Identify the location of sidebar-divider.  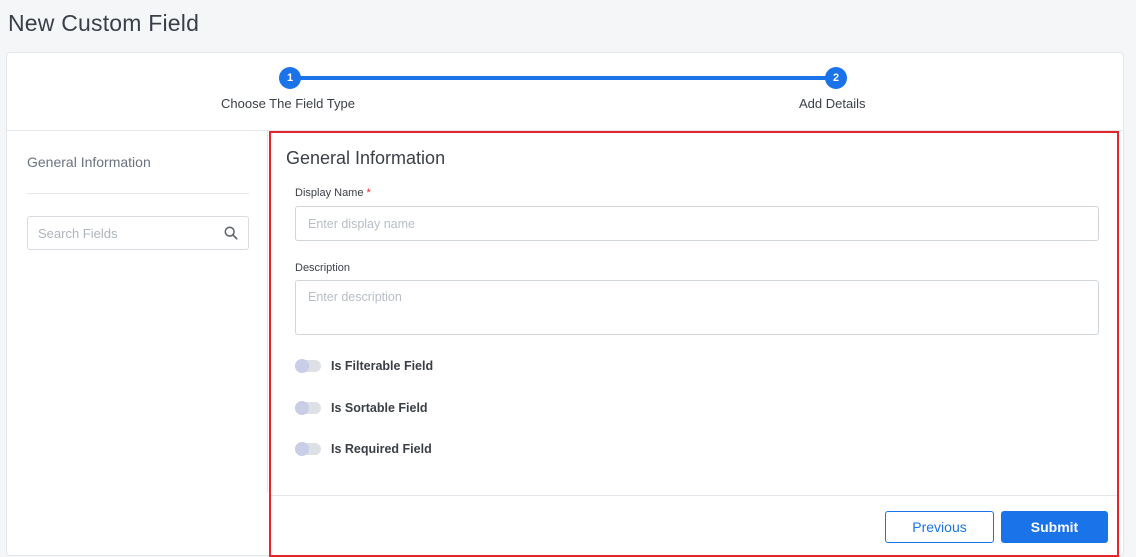
(138, 193).